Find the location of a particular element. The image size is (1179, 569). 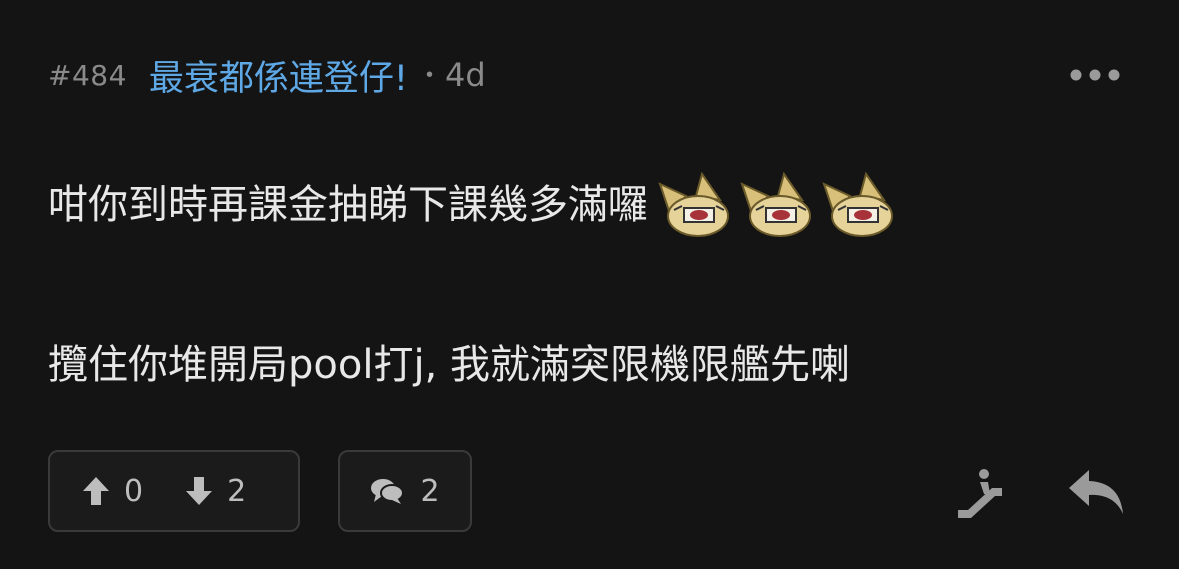

post-header: #484 最衰都係連登仔! • 4d is located at coordinates (267, 75).